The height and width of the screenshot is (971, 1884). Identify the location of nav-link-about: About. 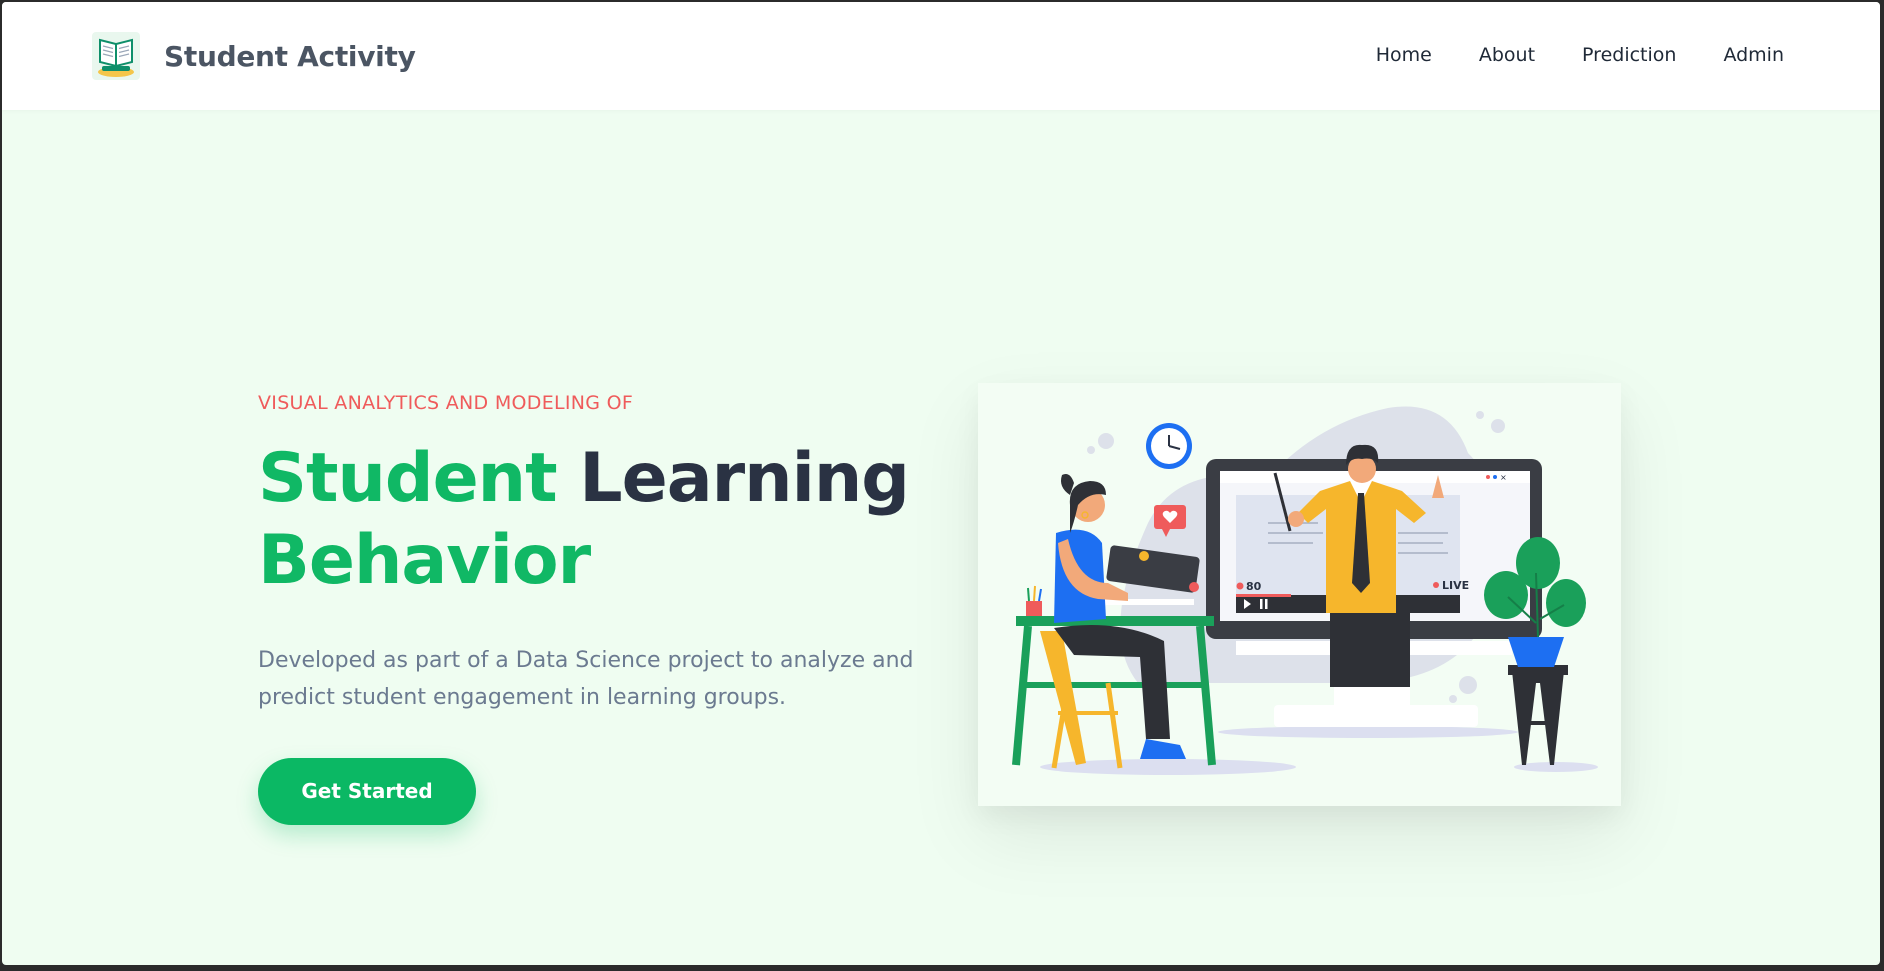
(1507, 55).